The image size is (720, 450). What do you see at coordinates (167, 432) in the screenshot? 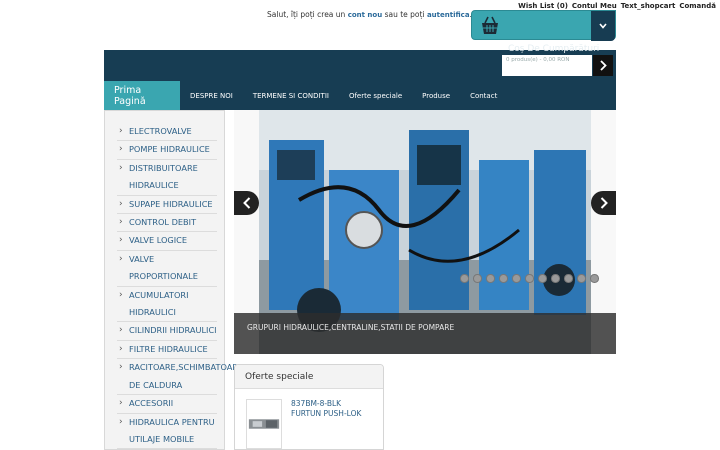
I see `category-item: HIDRAULICA PENTRU UTILAJE MOBILE` at bounding box center [167, 432].